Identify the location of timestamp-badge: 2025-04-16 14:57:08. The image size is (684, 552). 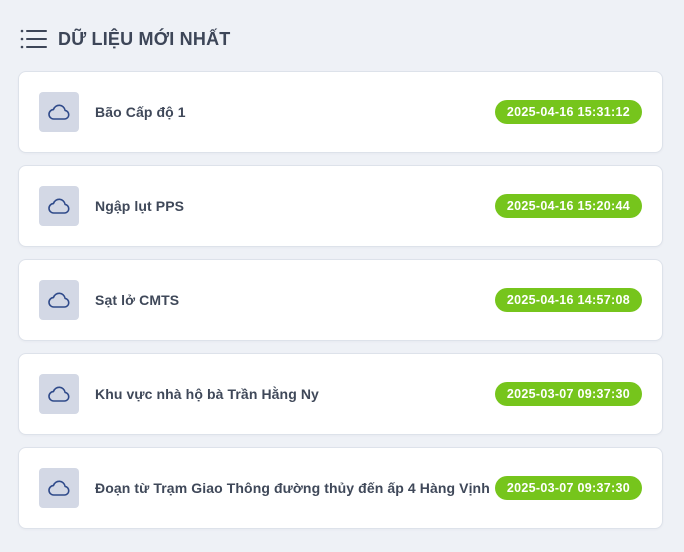
(568, 300).